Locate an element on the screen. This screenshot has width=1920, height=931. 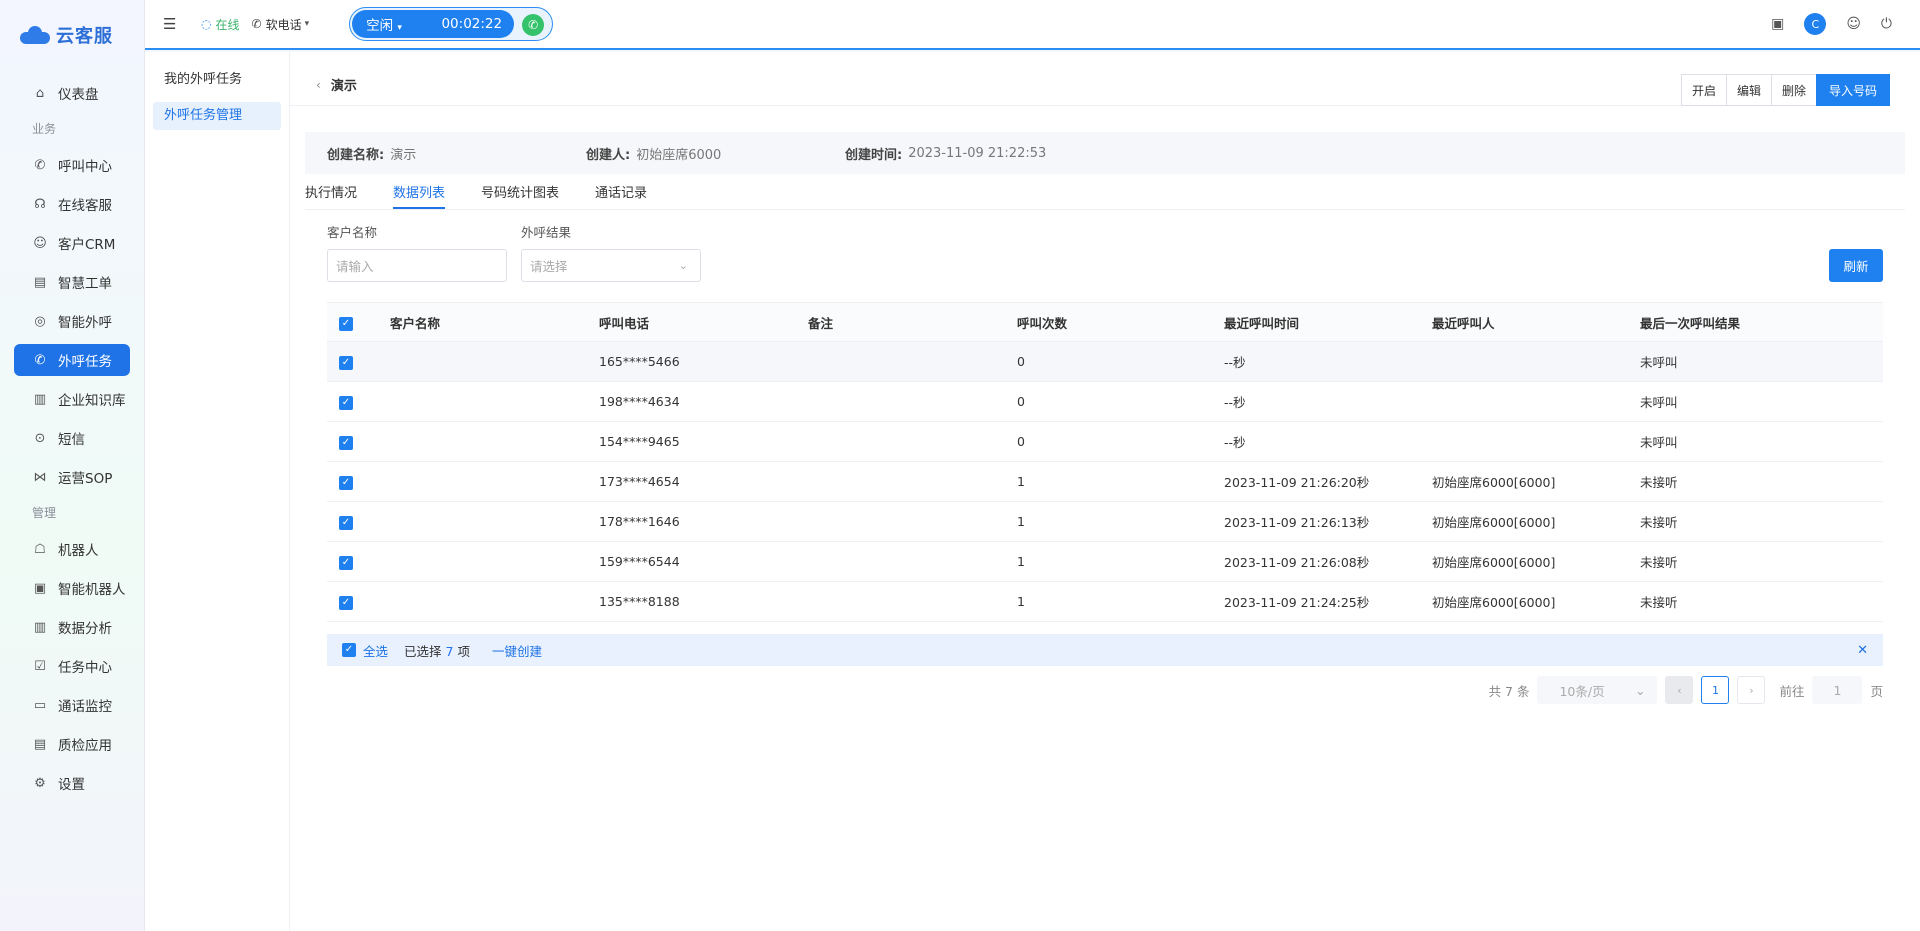
tab-bar: 执行情况 数据列表 号码统计图表 通话记录 is located at coordinates (1105, 195).